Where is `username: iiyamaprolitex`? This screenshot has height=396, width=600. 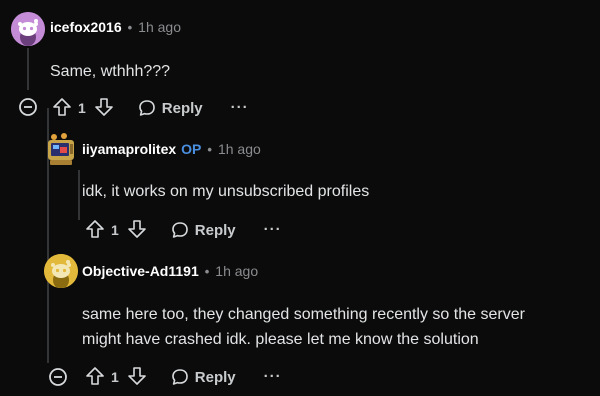 username: iiyamaprolitex is located at coordinates (129, 149).